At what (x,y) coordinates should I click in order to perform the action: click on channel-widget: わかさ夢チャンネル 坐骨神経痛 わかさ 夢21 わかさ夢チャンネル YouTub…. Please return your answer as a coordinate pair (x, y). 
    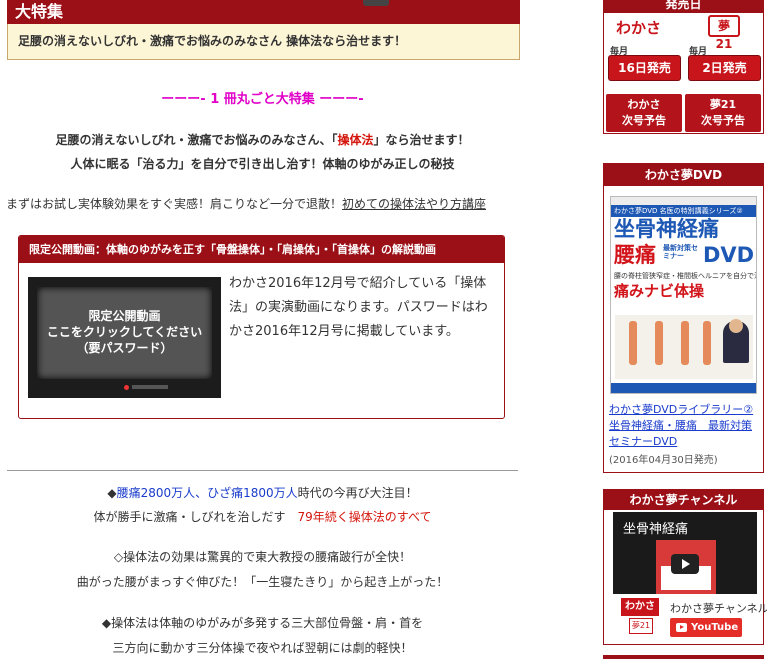
    Looking at the image, I should click on (685, 567).